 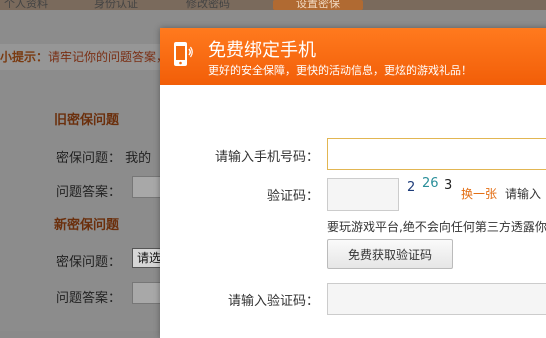 What do you see at coordinates (183, 54) in the screenshot?
I see `mobile-phone-icon` at bounding box center [183, 54].